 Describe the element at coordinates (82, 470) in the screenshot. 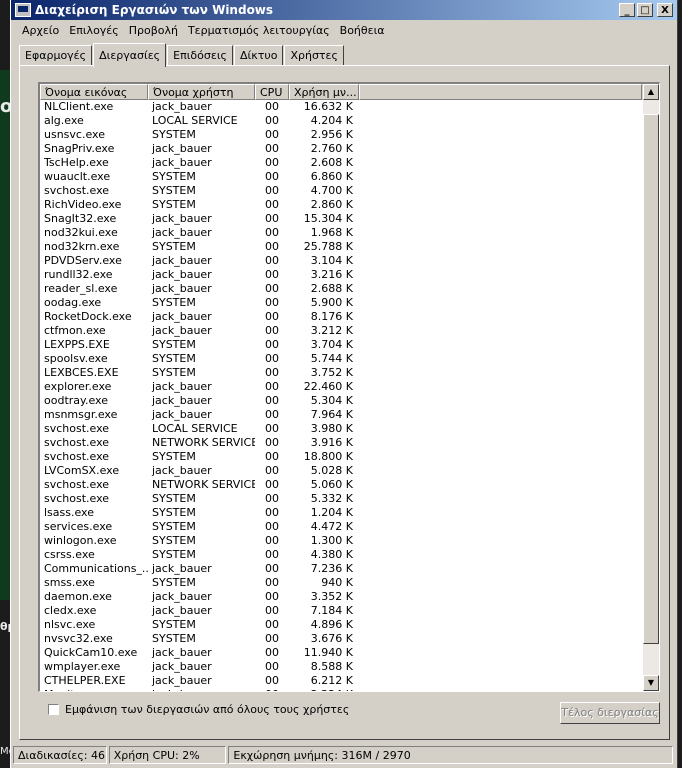

I see `process-image-name: LVComSX.exe` at that location.